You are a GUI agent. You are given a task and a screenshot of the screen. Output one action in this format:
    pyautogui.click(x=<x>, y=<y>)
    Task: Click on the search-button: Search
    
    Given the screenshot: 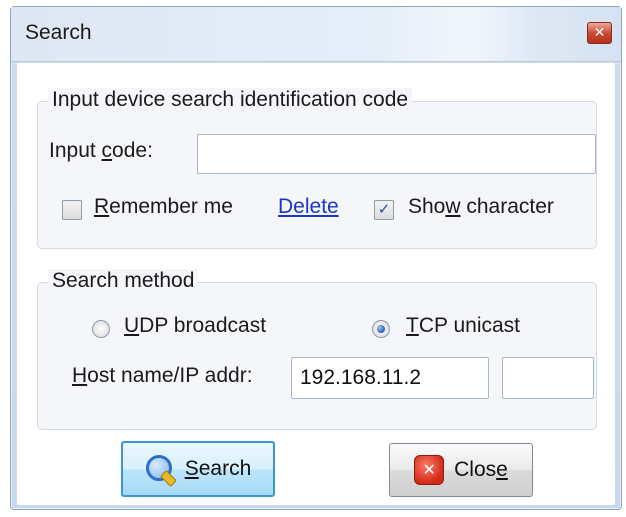 What is the action you would take?
    pyautogui.click(x=198, y=469)
    